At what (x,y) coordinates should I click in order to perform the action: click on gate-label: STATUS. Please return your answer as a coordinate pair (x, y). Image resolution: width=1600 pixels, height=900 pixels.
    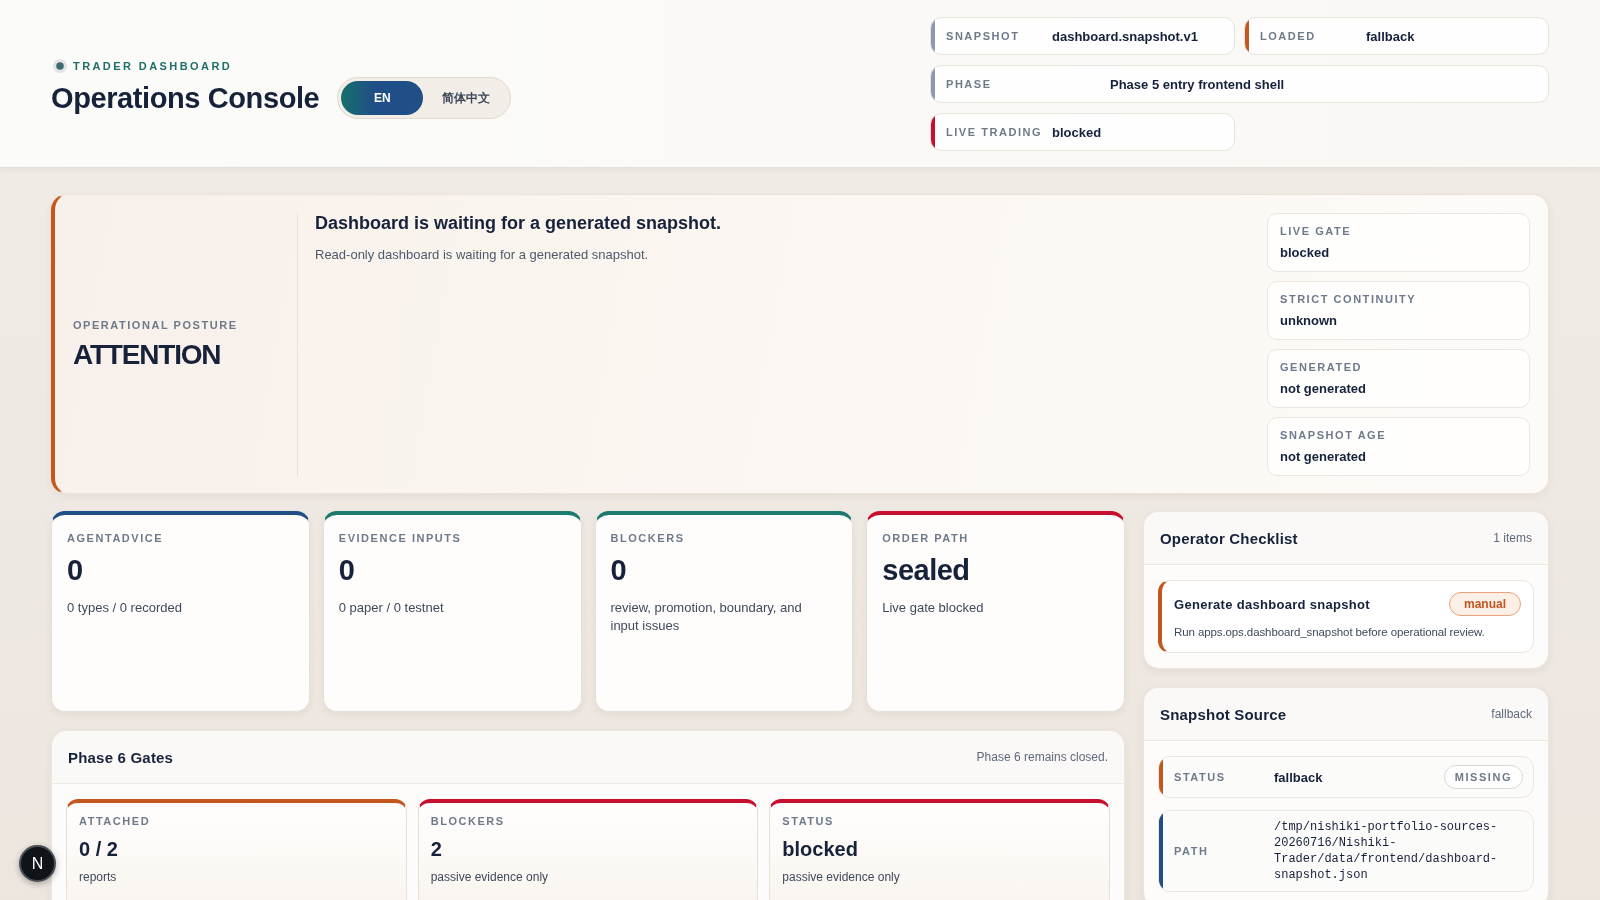
    Looking at the image, I should click on (808, 821).